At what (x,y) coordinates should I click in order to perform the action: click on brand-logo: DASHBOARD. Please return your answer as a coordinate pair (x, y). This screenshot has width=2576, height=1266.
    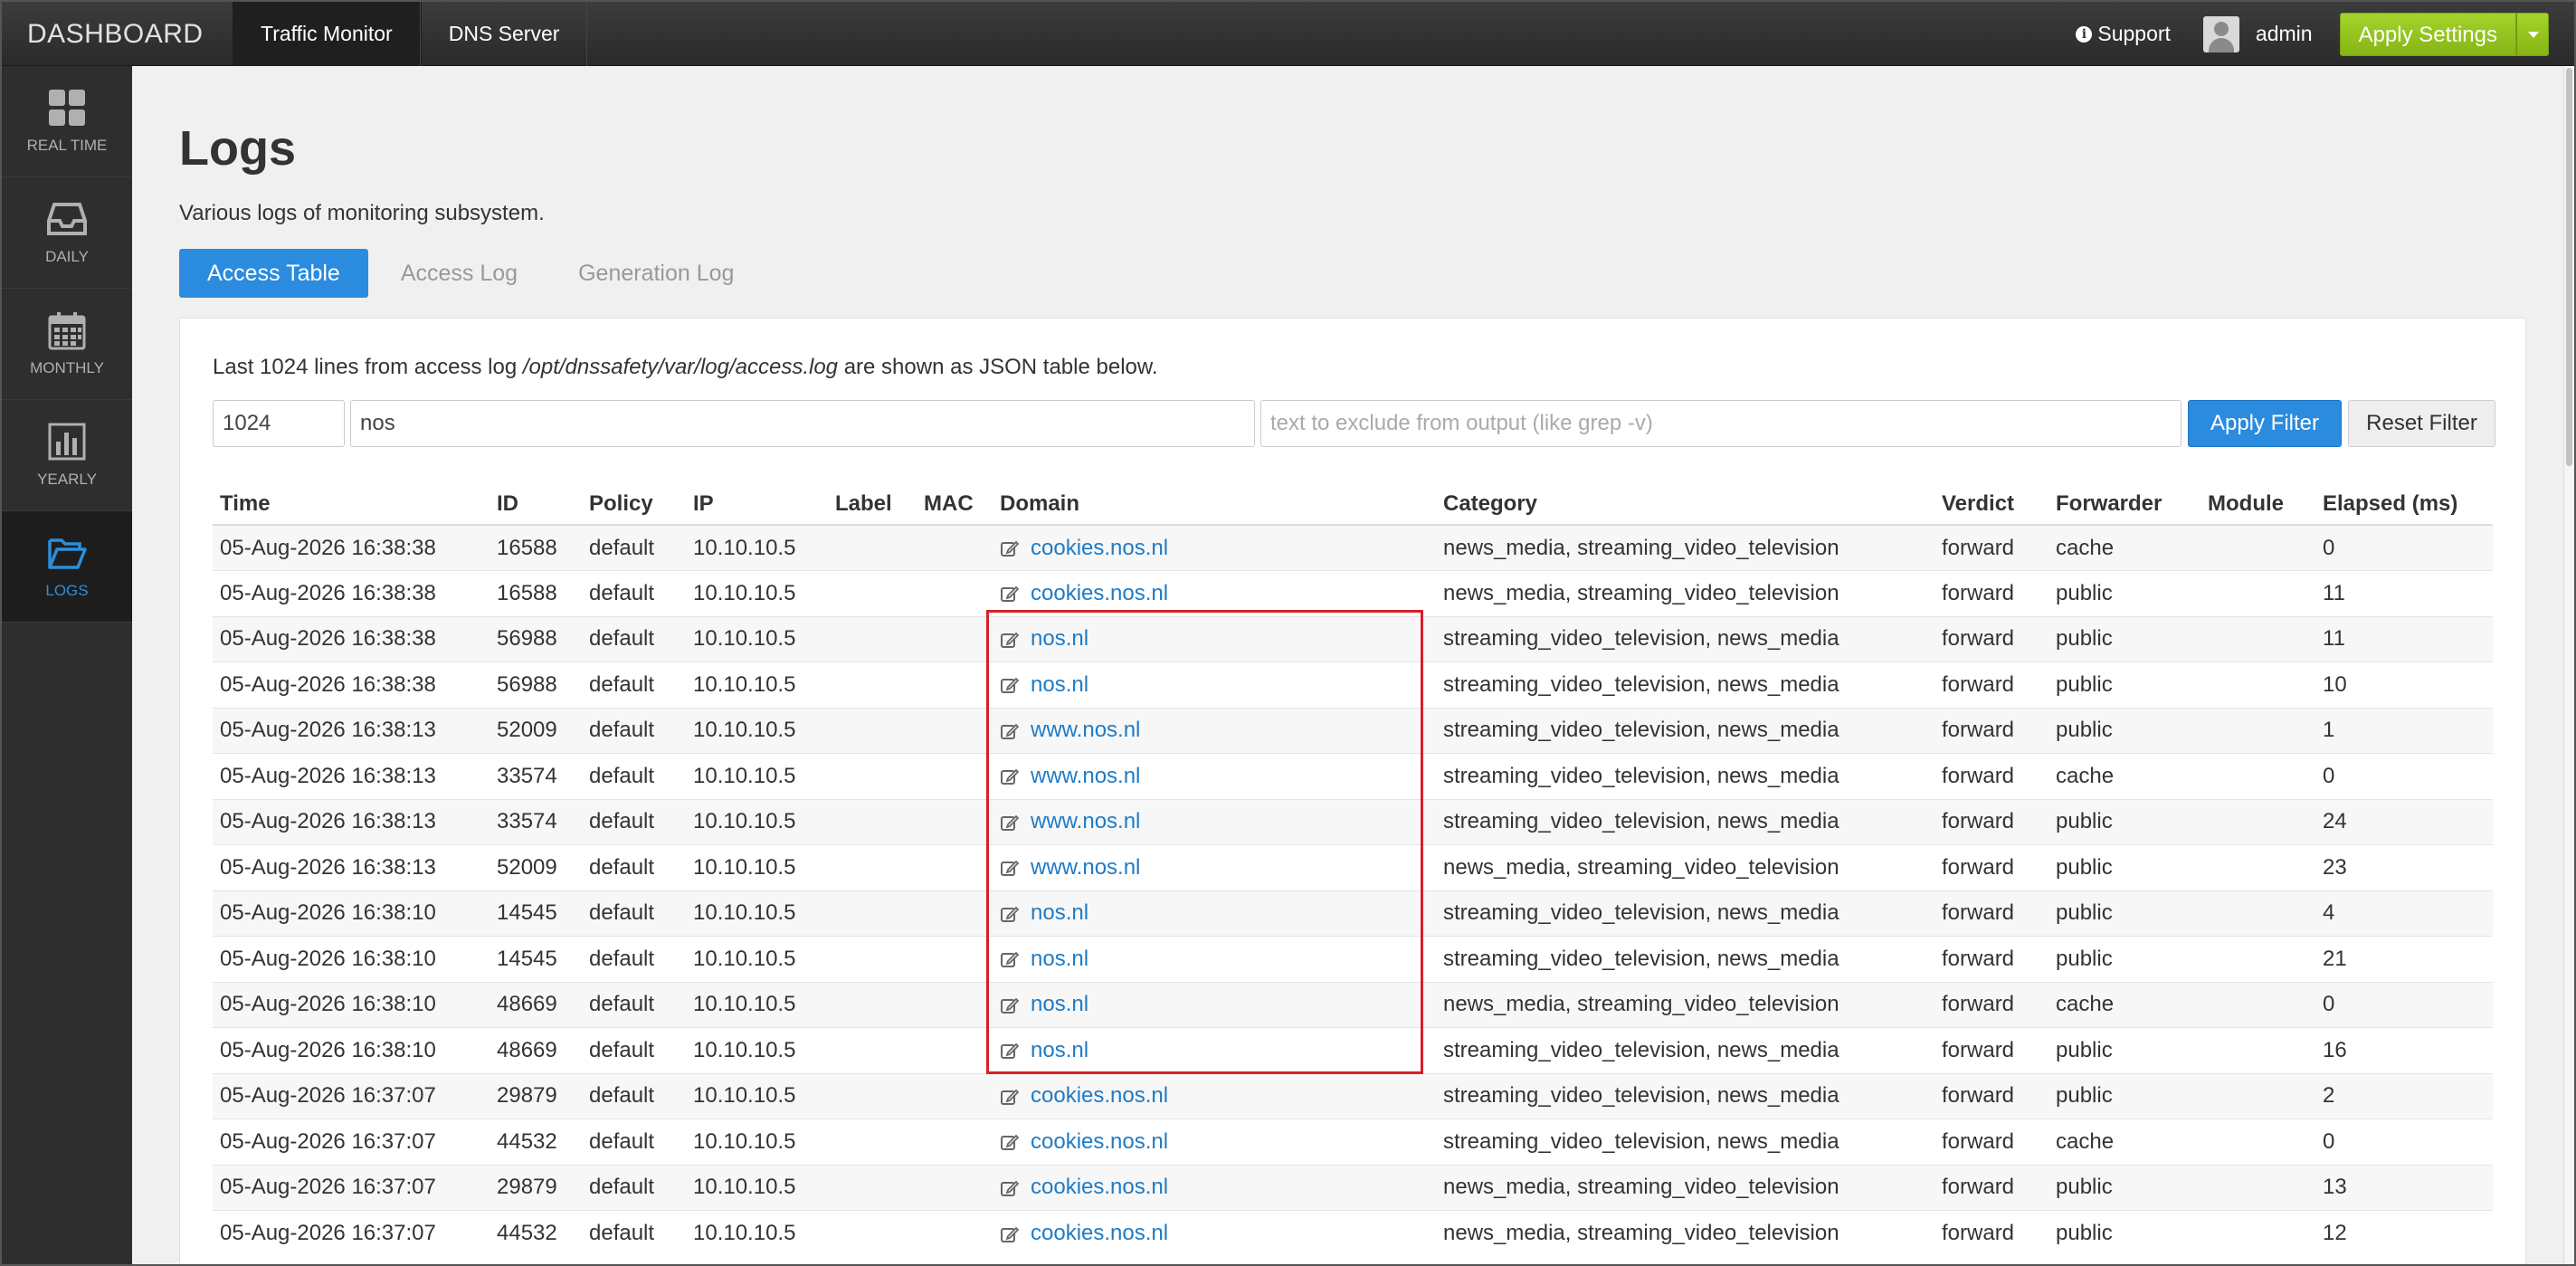
    Looking at the image, I should click on (115, 34).